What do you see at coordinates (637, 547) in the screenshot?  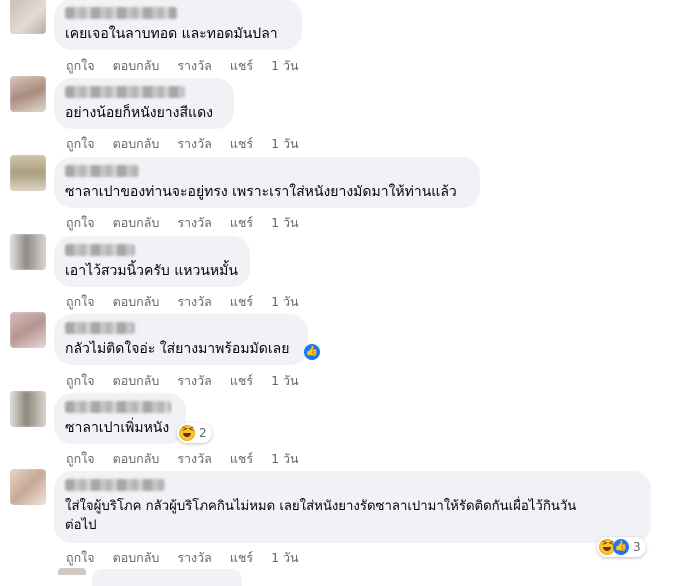 I see `reaction-count: 3` at bounding box center [637, 547].